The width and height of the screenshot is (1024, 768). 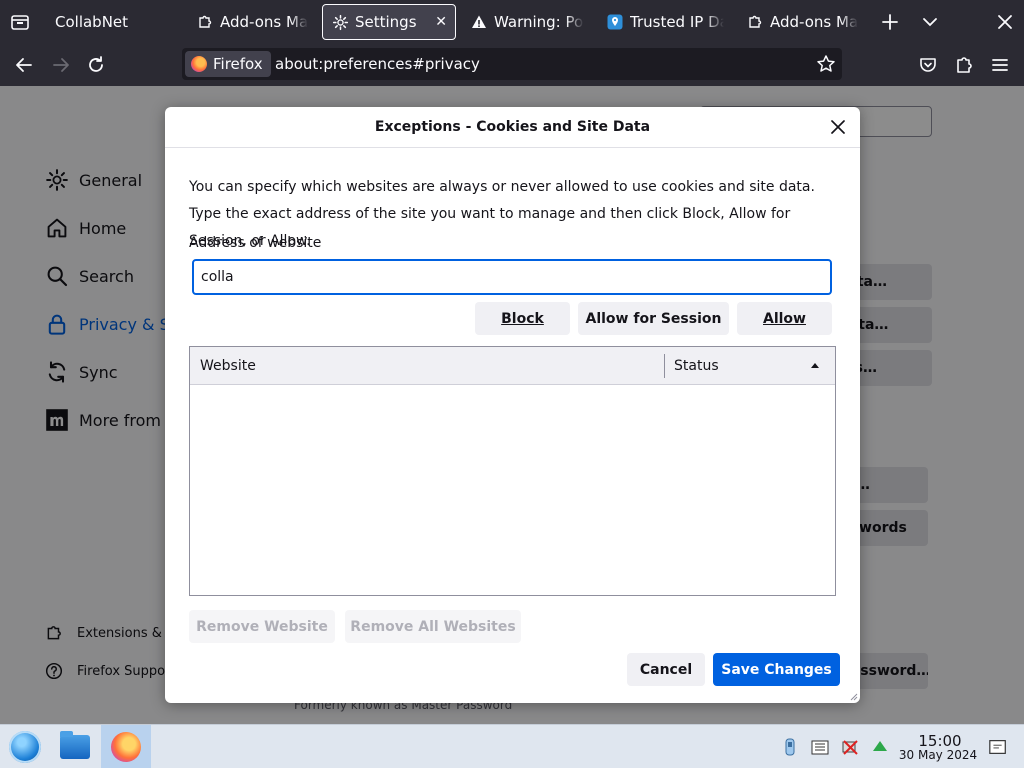 What do you see at coordinates (696, 366) in the screenshot?
I see `status-column-header: Status` at bounding box center [696, 366].